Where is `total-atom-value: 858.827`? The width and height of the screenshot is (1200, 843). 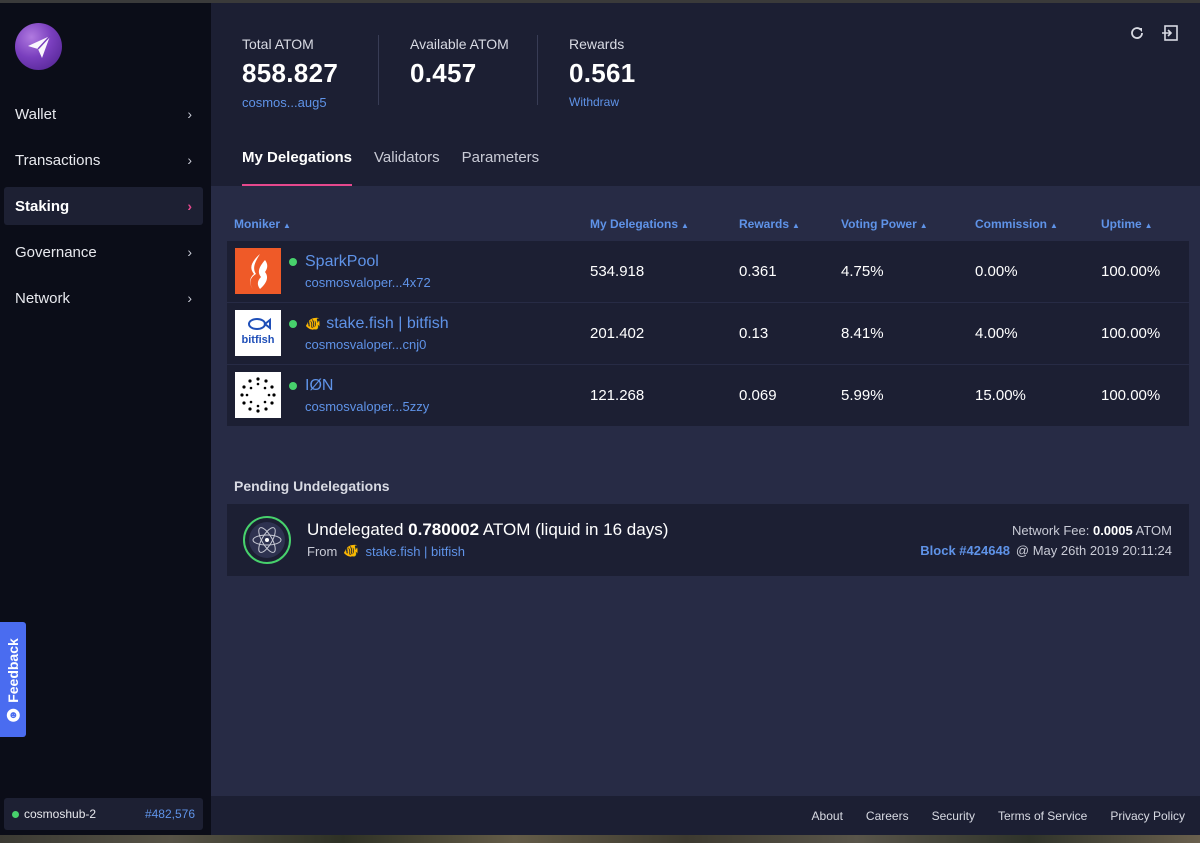
total-atom-value: 858.827 is located at coordinates (290, 73).